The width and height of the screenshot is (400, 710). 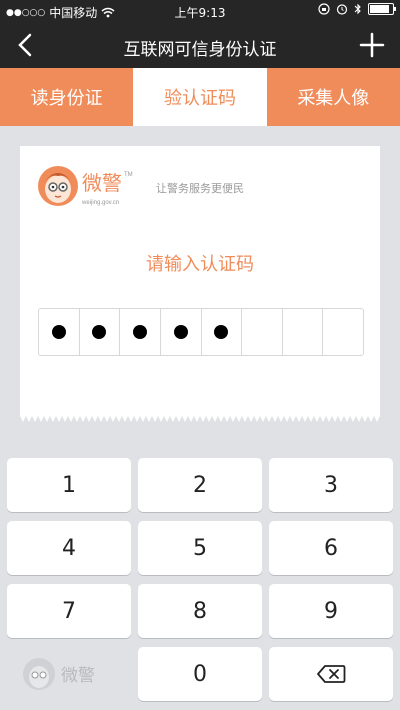 I want to click on code-prompt: 请输入认证码, so click(x=200, y=264).